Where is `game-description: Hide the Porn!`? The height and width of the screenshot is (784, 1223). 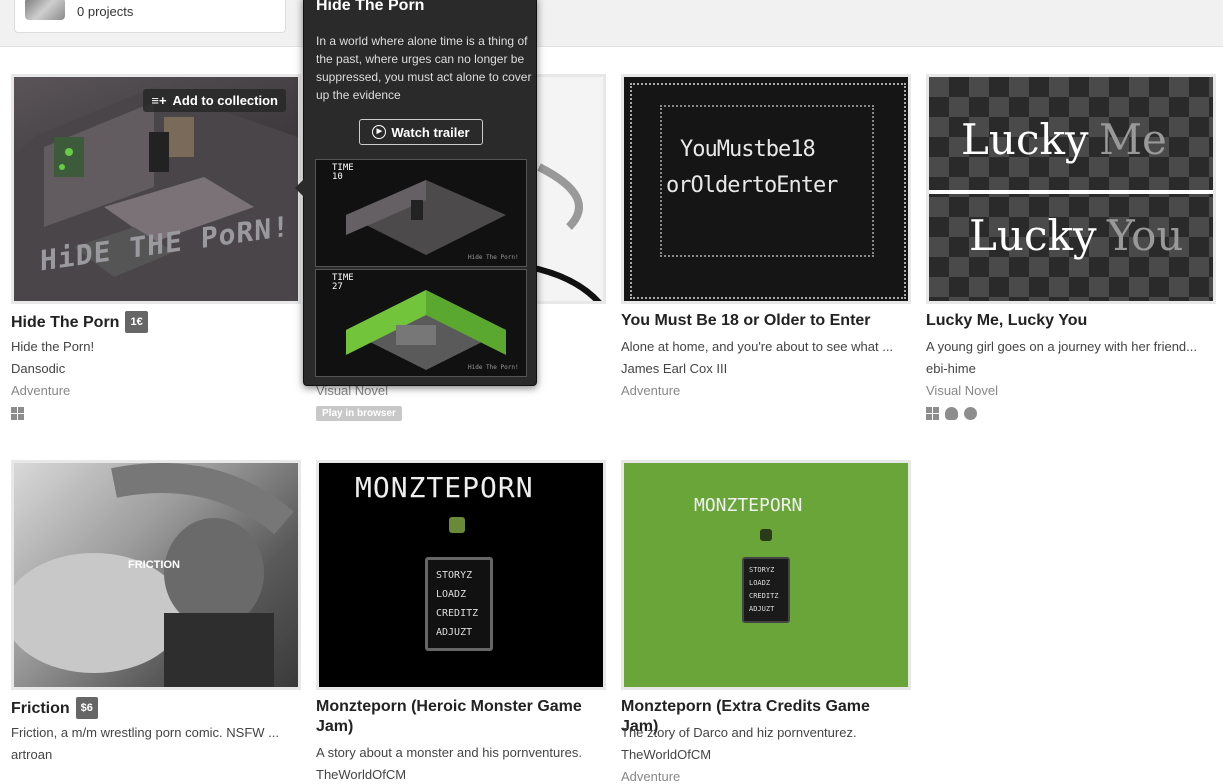 game-description: Hide the Porn! is located at coordinates (53, 346).